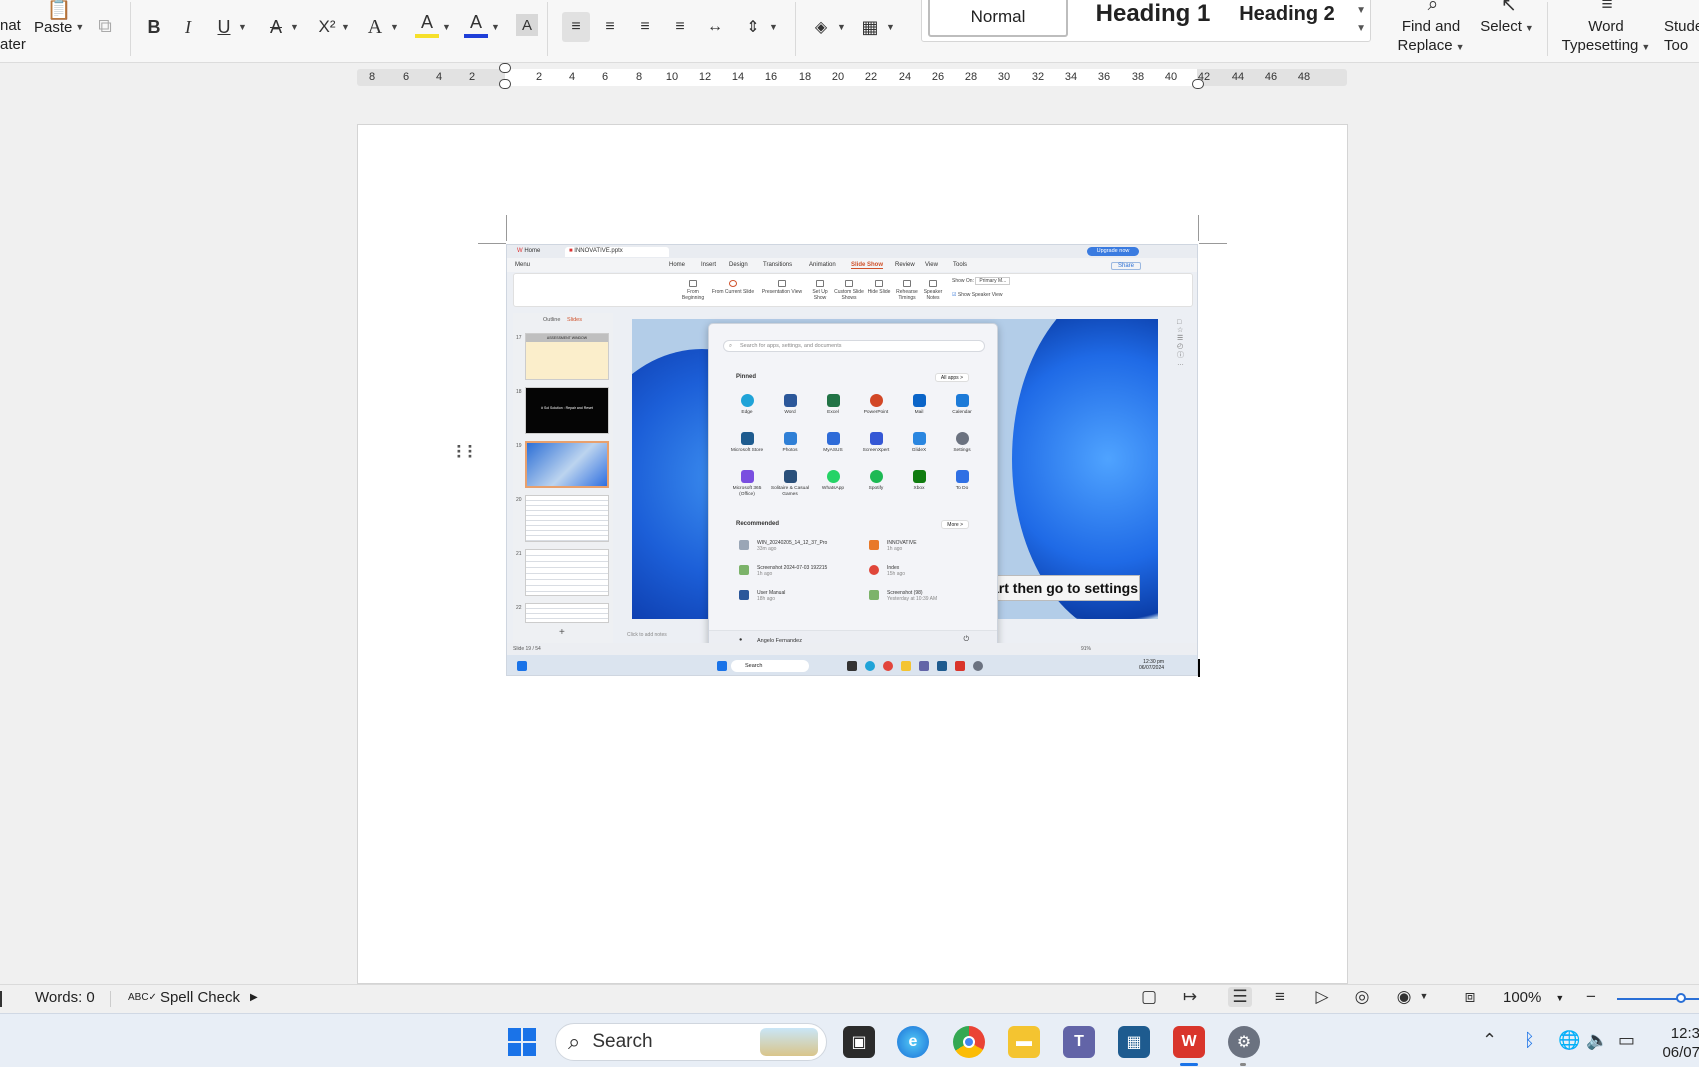  I want to click on embedded-folder-icon, so click(906, 666).